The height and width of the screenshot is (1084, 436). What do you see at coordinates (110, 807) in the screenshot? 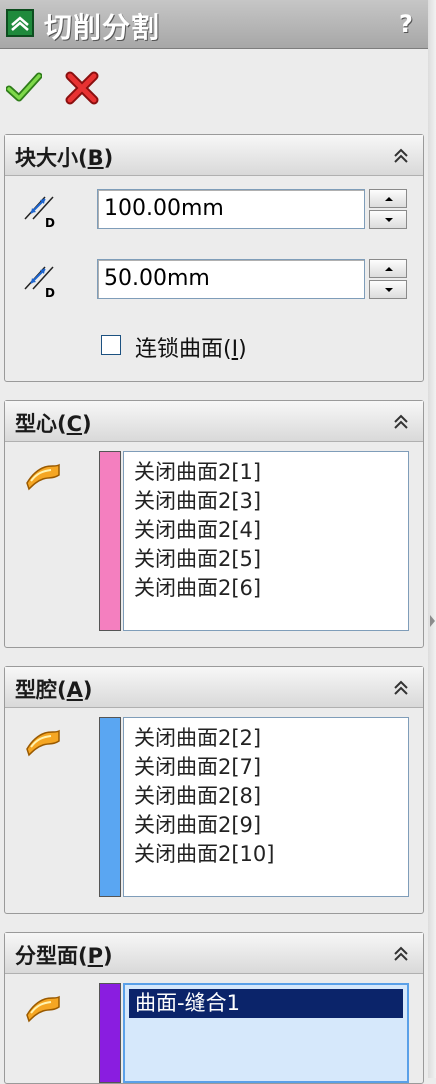
I see `cavity-color-bar` at bounding box center [110, 807].